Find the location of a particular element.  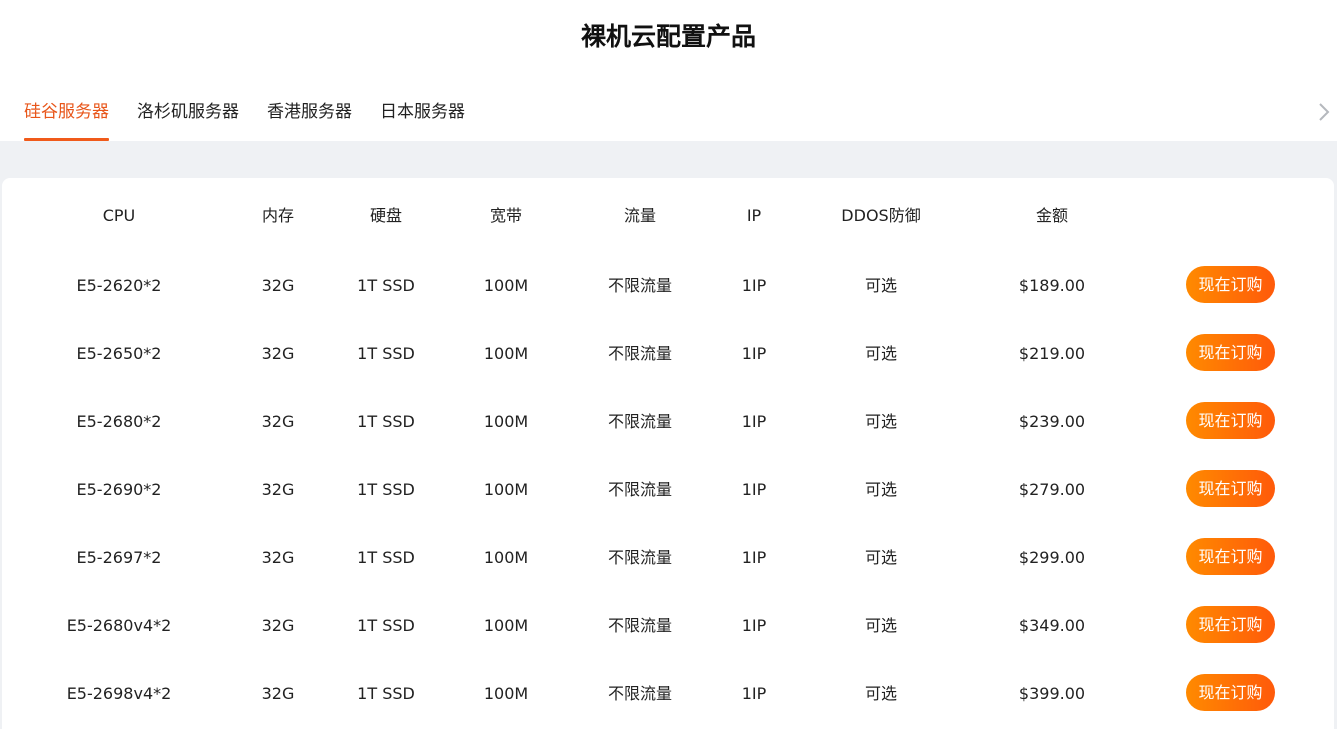

chevron-right-icon is located at coordinates (1324, 112).